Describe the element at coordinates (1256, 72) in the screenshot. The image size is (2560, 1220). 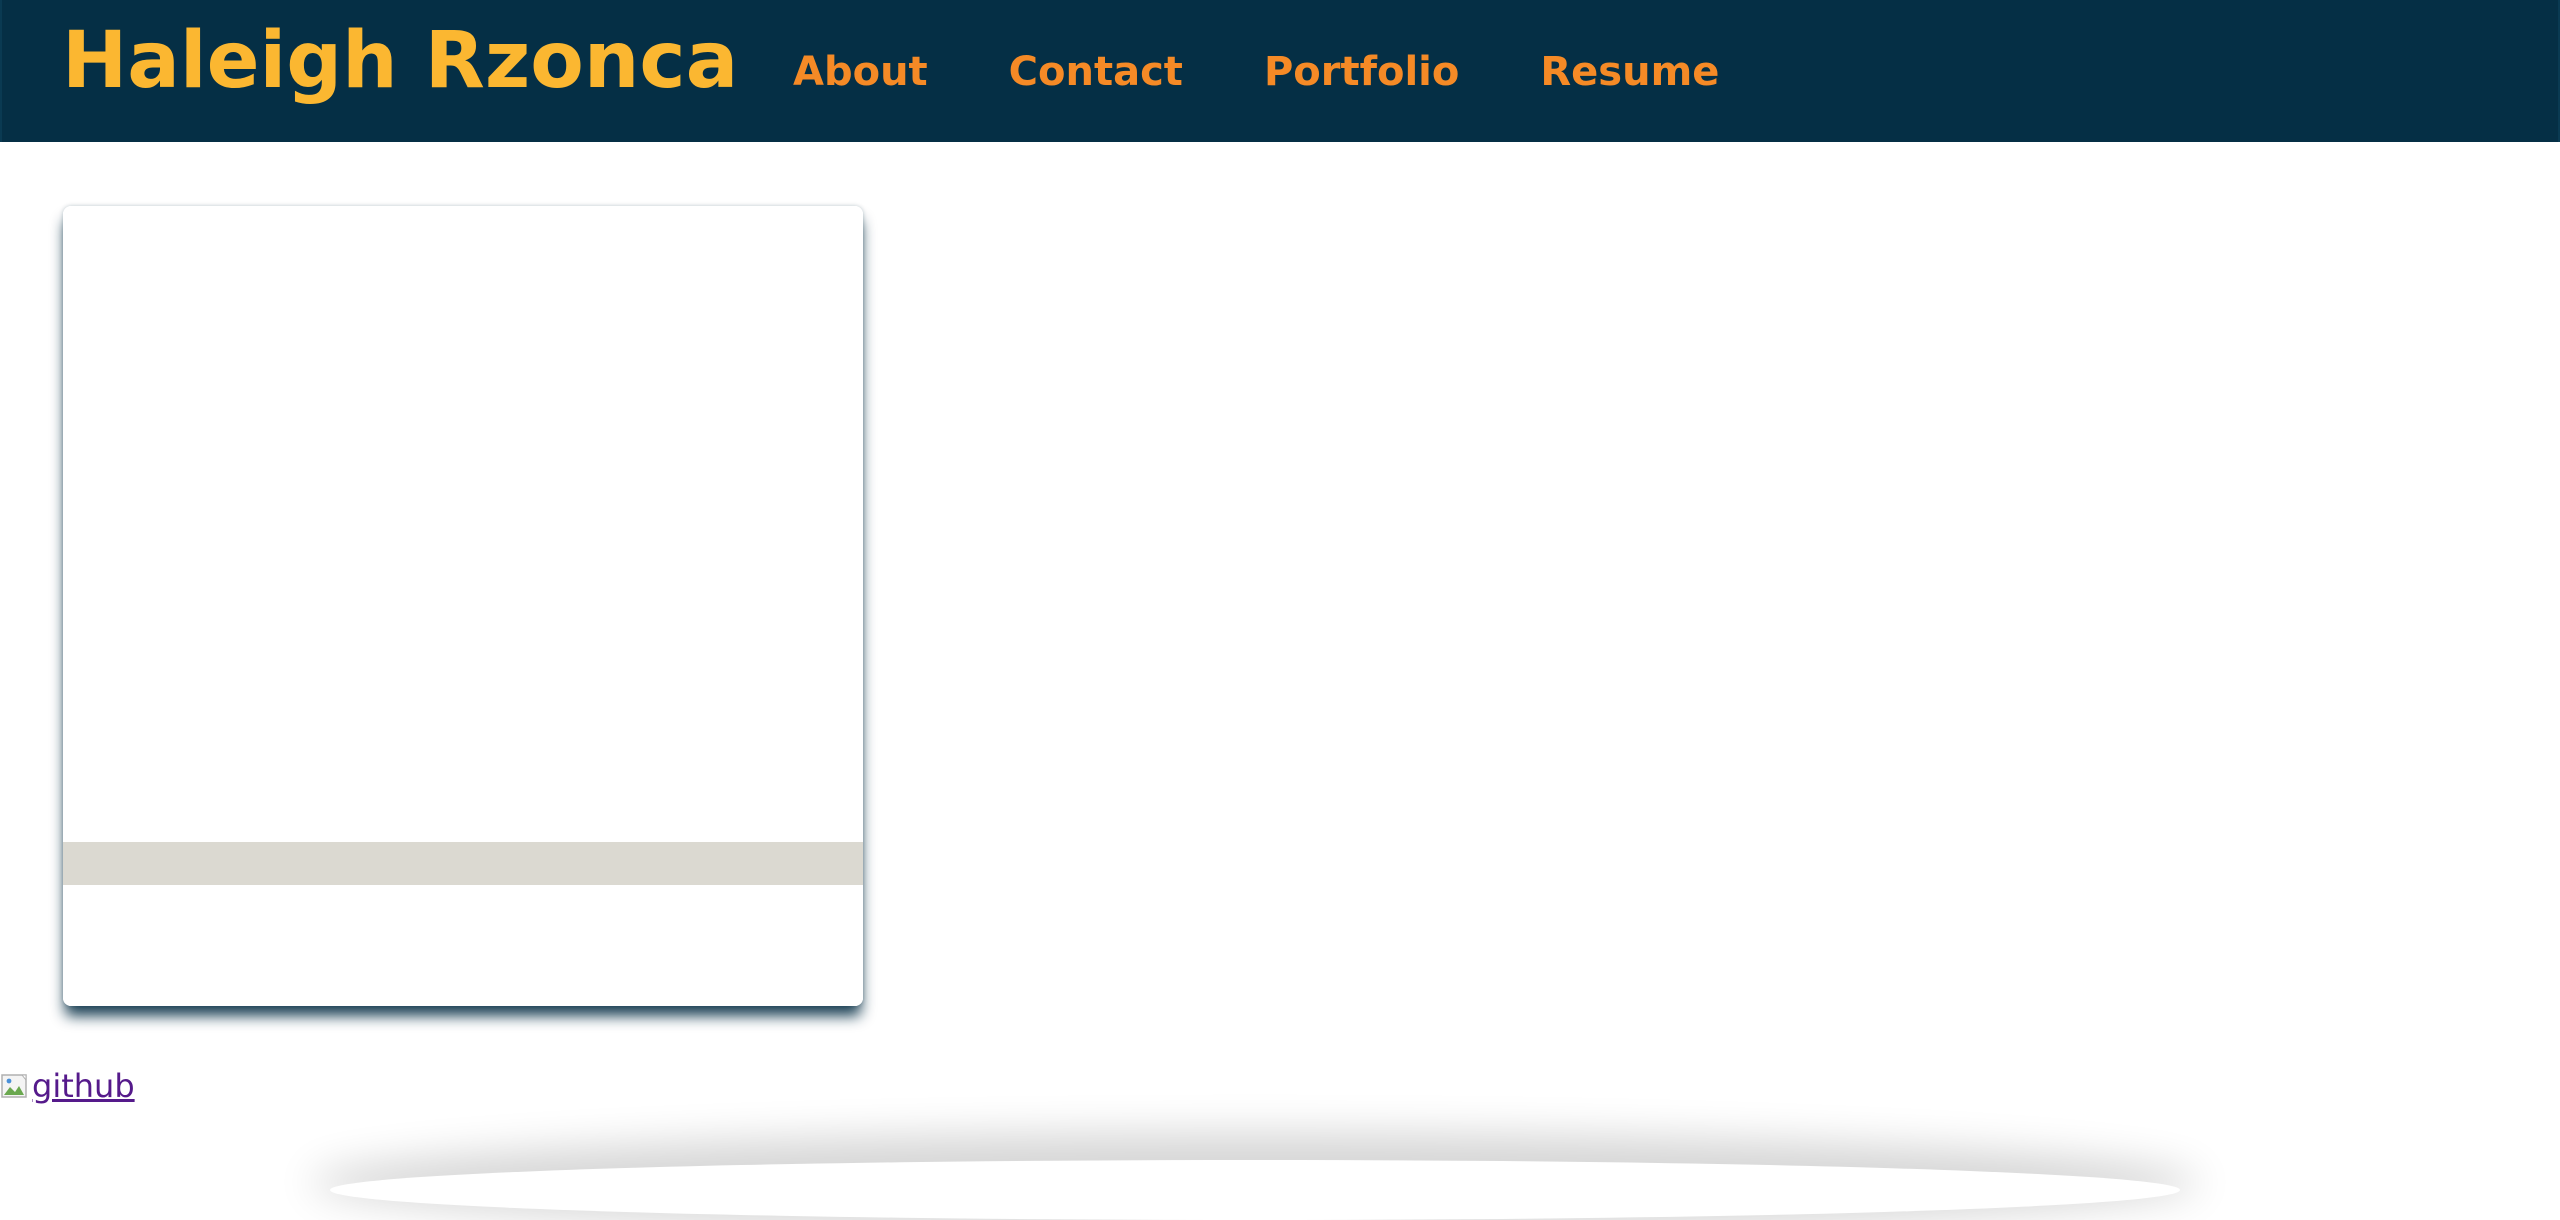
I see `main-nav: About Contact Portfolio Resume` at that location.